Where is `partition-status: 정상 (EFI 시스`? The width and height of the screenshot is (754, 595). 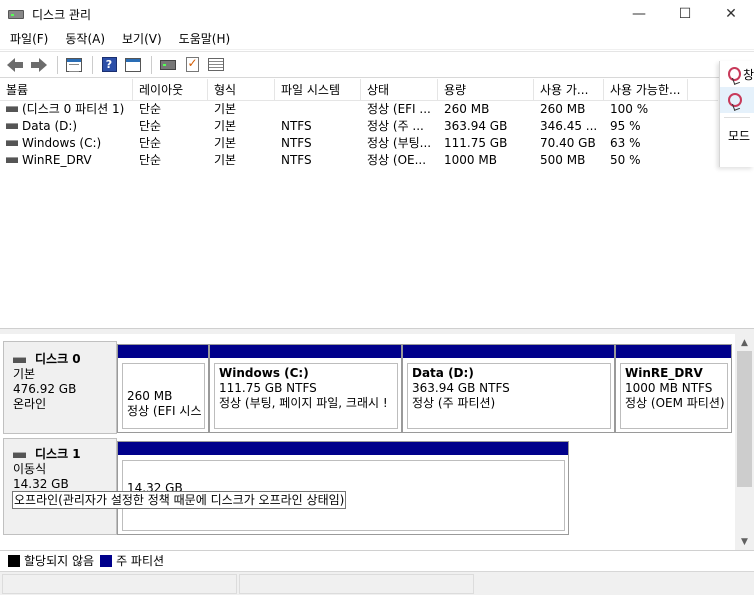
partition-status: 정상 (EFI 시스 is located at coordinates (164, 411).